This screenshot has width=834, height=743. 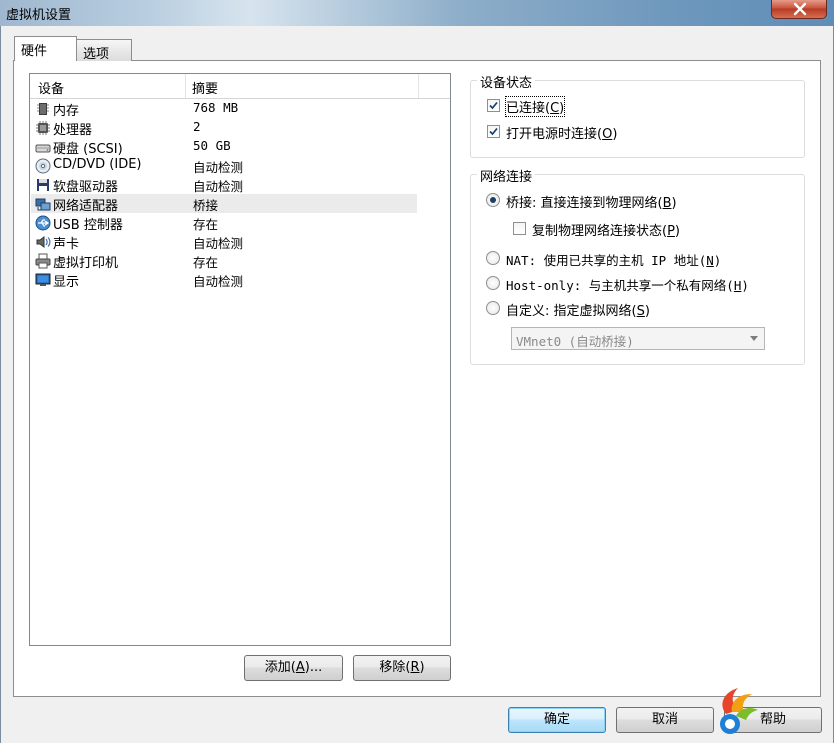 I want to click on title-bar: 虚拟机设置, so click(x=417, y=13).